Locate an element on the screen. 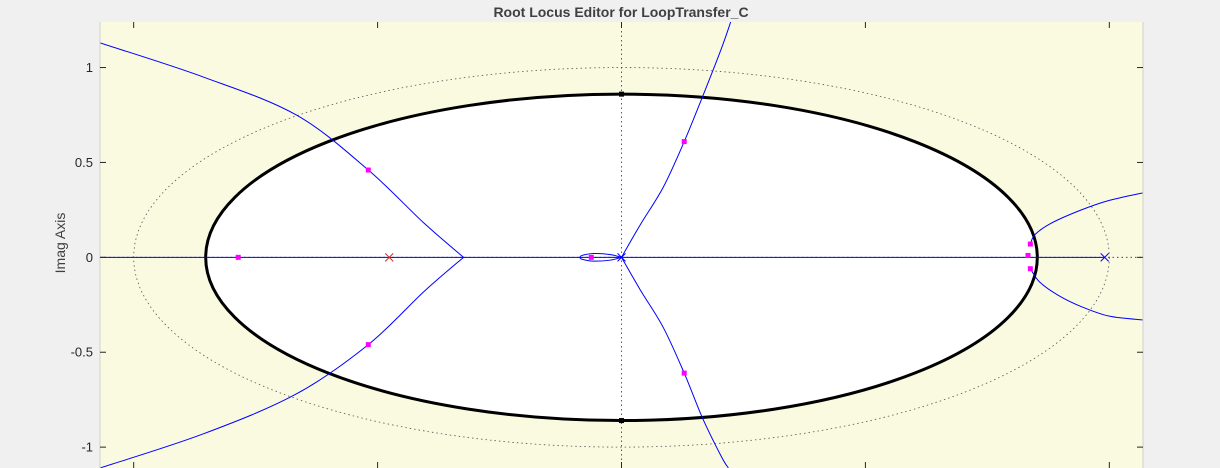 This screenshot has width=1220, height=468. y-tick-label: -1 is located at coordinates (87, 447).